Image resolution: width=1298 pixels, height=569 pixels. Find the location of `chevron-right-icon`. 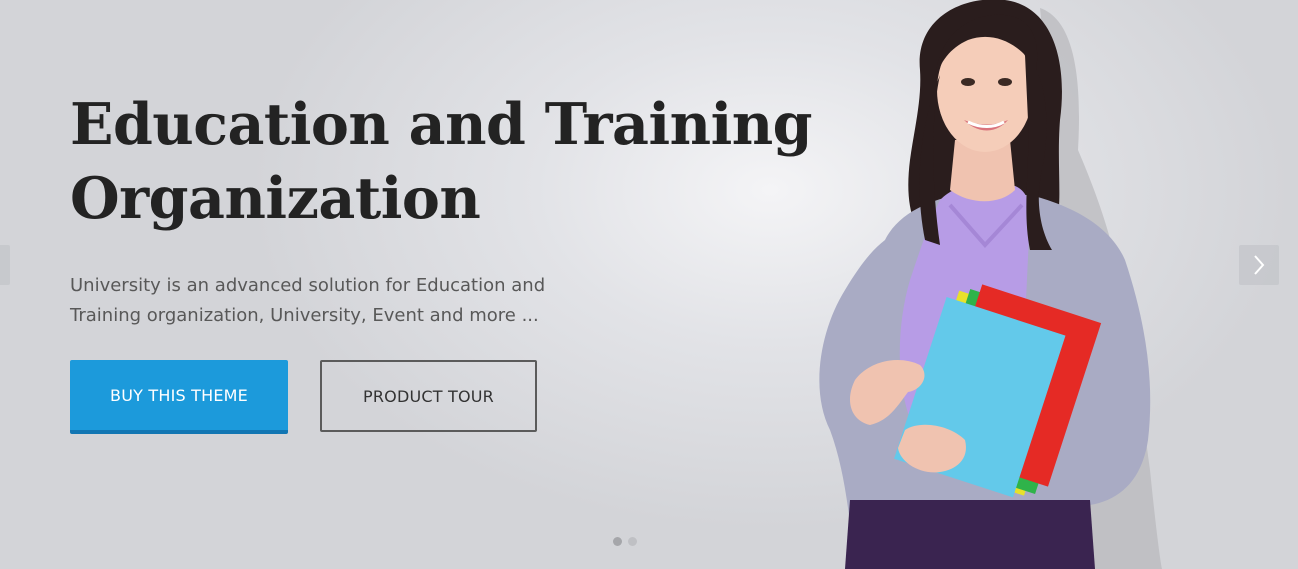

chevron-right-icon is located at coordinates (1259, 265).